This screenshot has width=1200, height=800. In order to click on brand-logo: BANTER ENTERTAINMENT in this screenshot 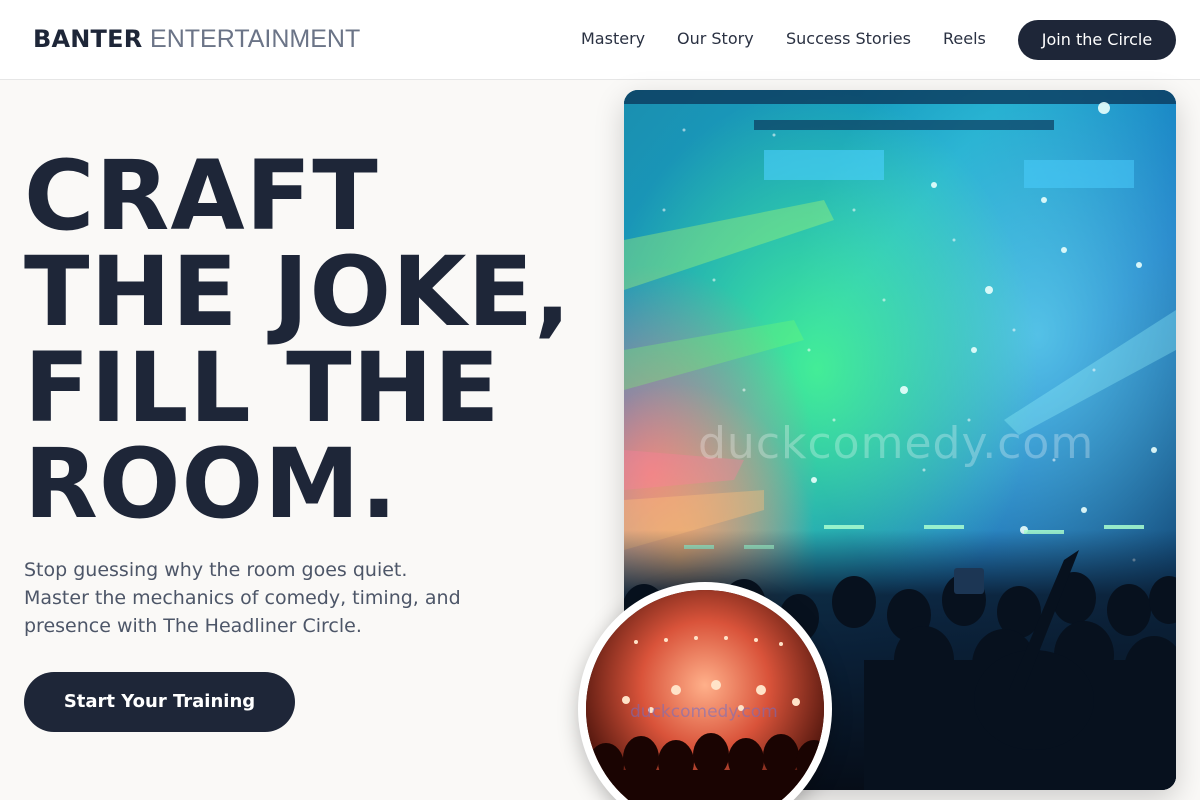, I will do `click(196, 39)`.